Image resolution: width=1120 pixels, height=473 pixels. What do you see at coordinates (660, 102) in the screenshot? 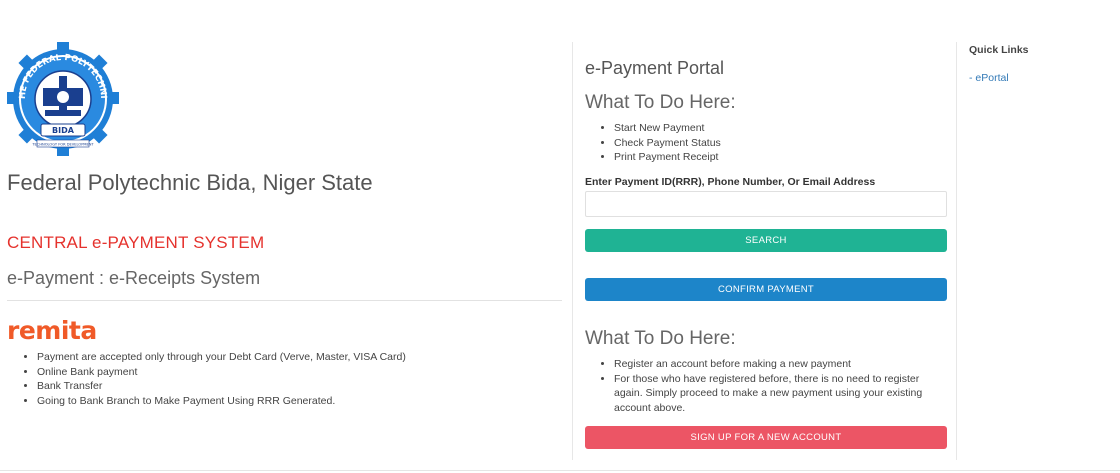
I see `todo-heading: What To Do Here:` at bounding box center [660, 102].